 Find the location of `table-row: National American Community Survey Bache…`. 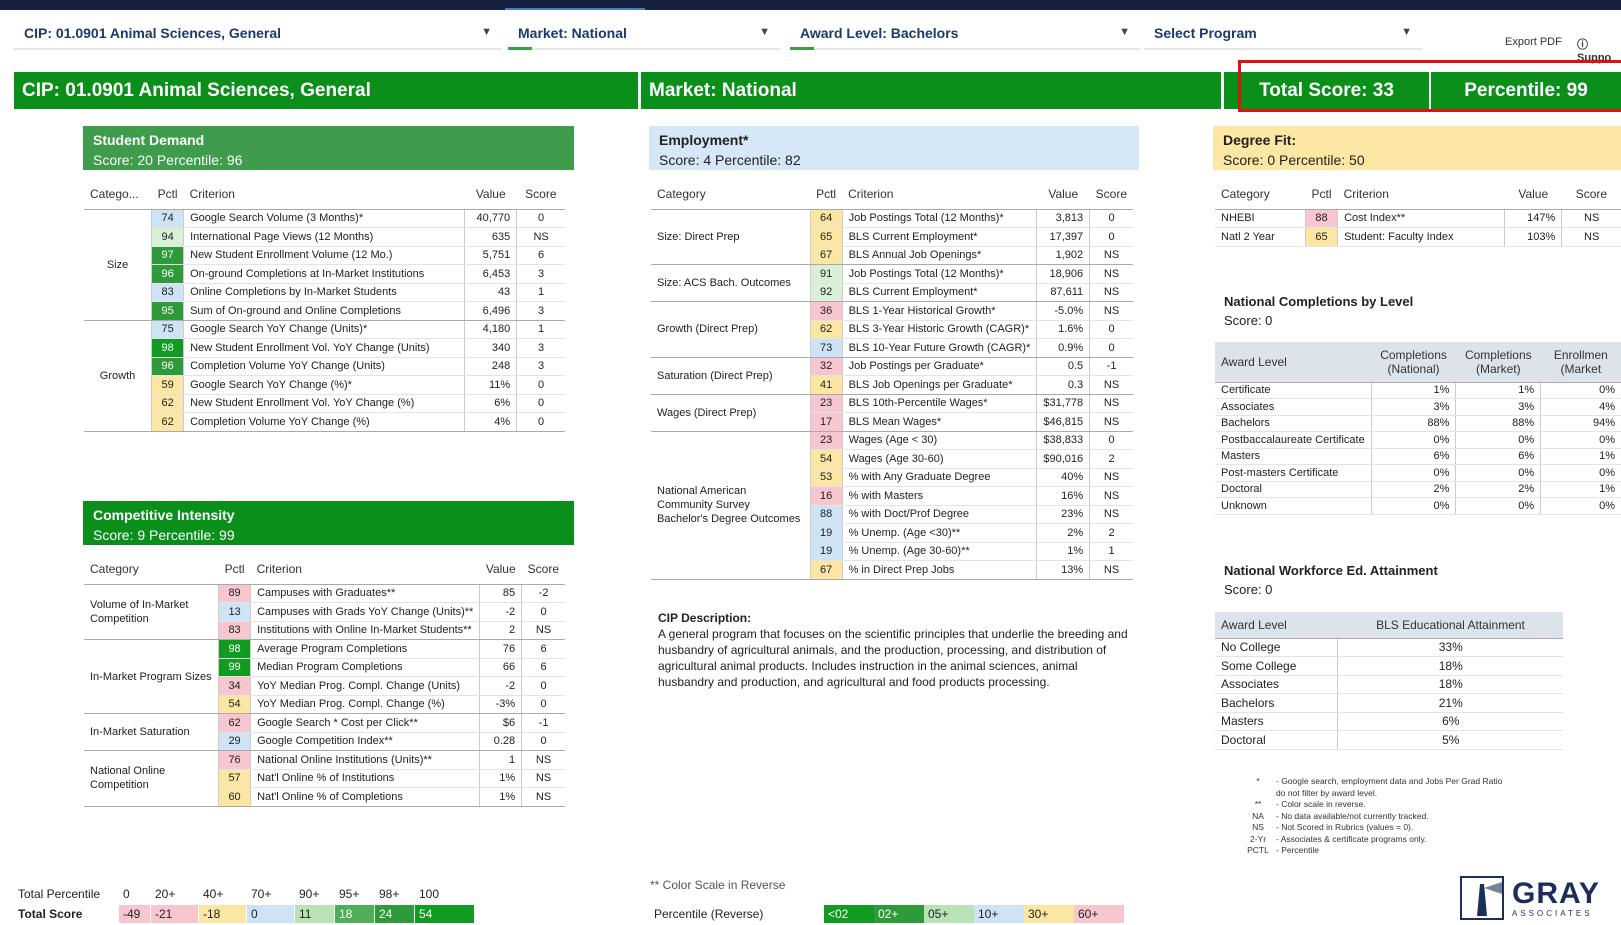

table-row: National American Community Survey Bache… is located at coordinates (892, 505).